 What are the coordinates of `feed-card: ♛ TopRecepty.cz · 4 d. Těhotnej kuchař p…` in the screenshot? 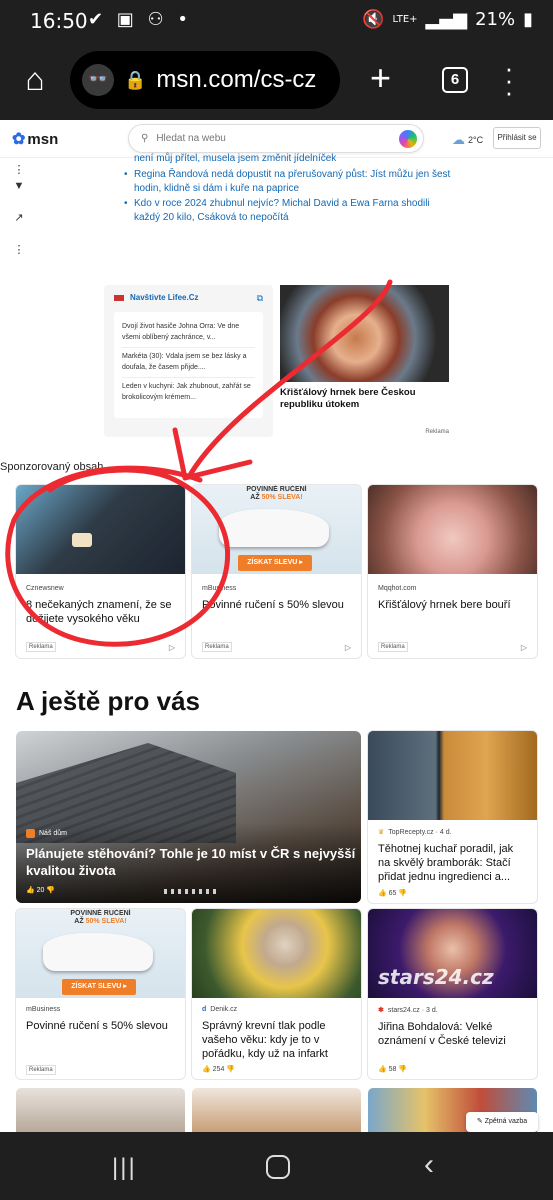 It's located at (452, 817).